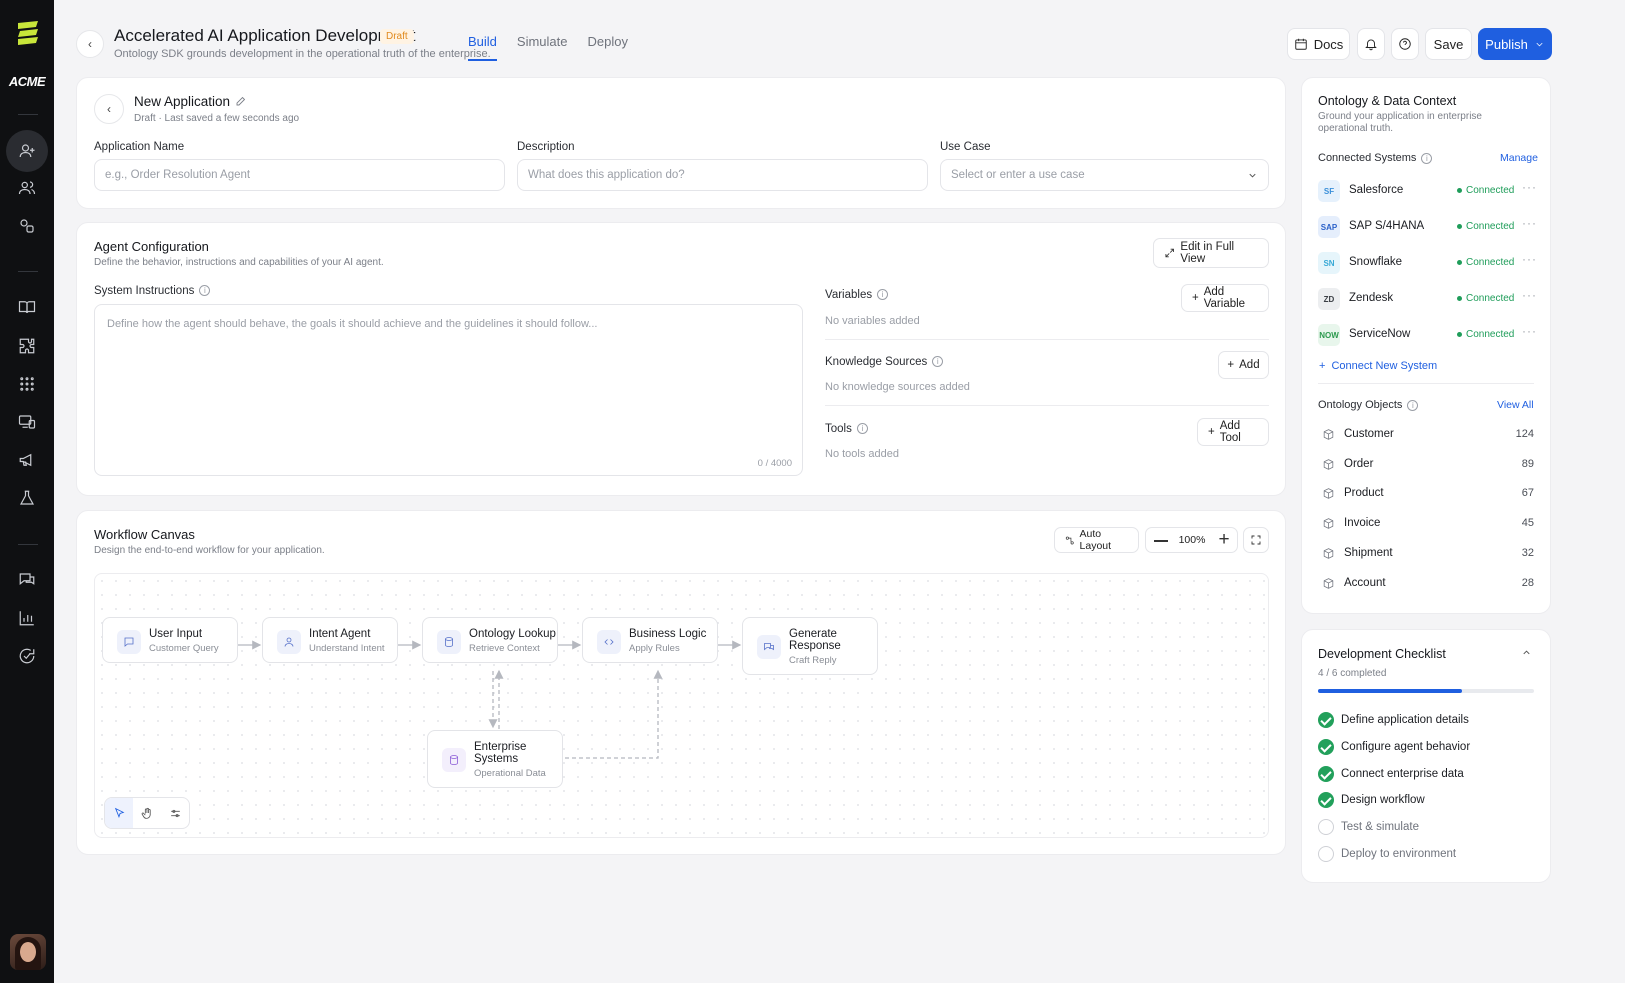  Describe the element at coordinates (1515, 405) in the screenshot. I see `view-all-link: View All` at that location.